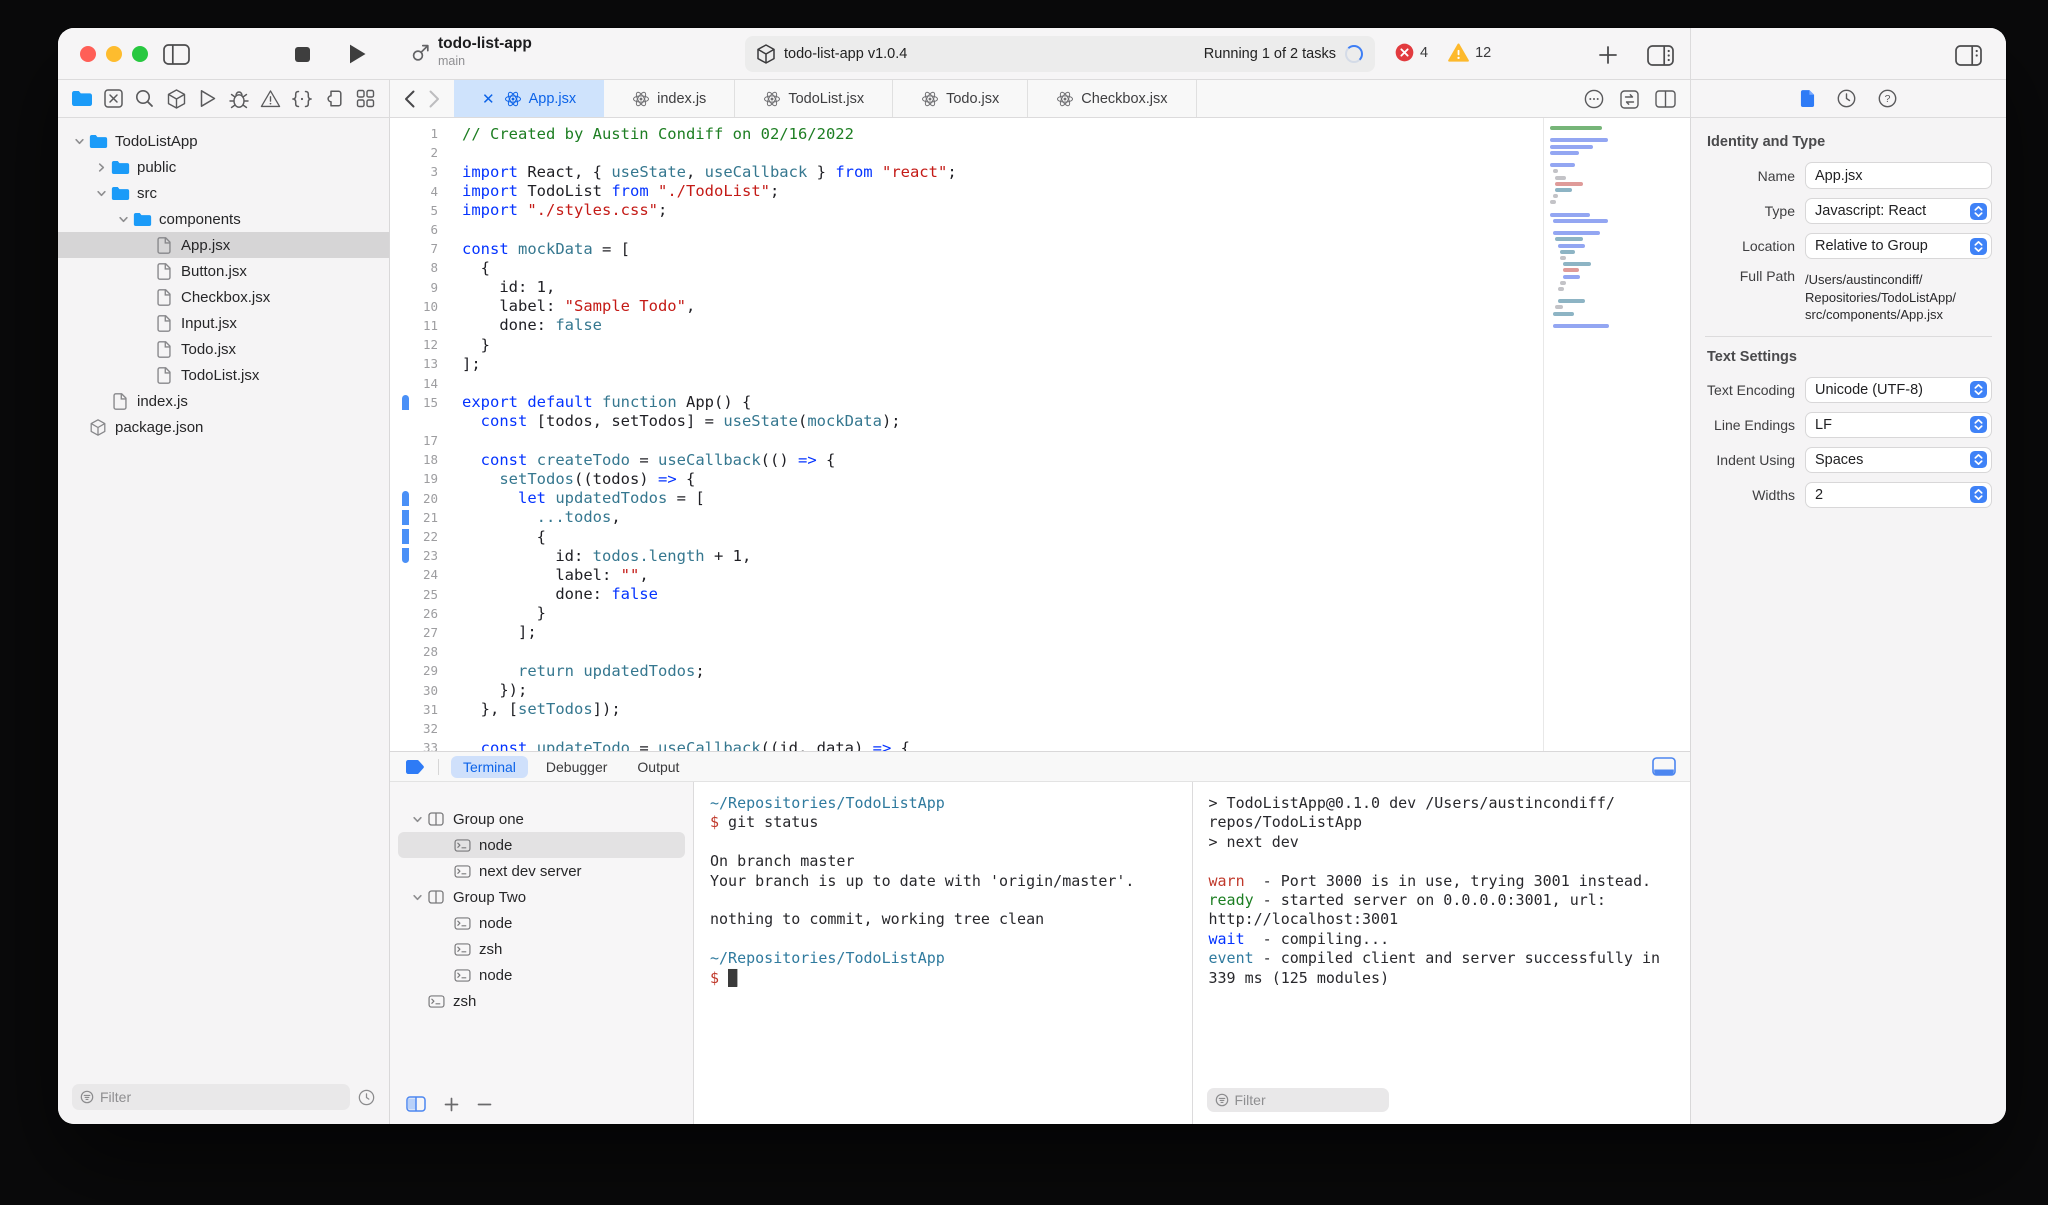  I want to click on run-button, so click(357, 54).